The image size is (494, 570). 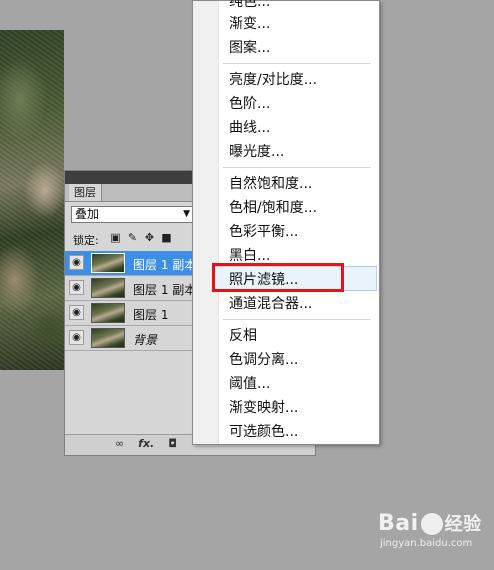 I want to click on watermark: Bai 经验 jingyan.baidu.com, so click(x=433, y=535).